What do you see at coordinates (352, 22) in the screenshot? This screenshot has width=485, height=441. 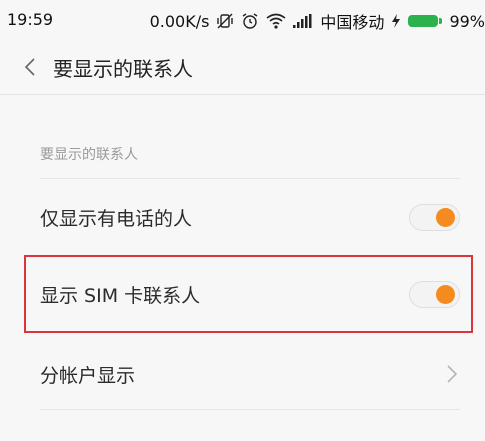 I see `carrier-name: 中国移动` at bounding box center [352, 22].